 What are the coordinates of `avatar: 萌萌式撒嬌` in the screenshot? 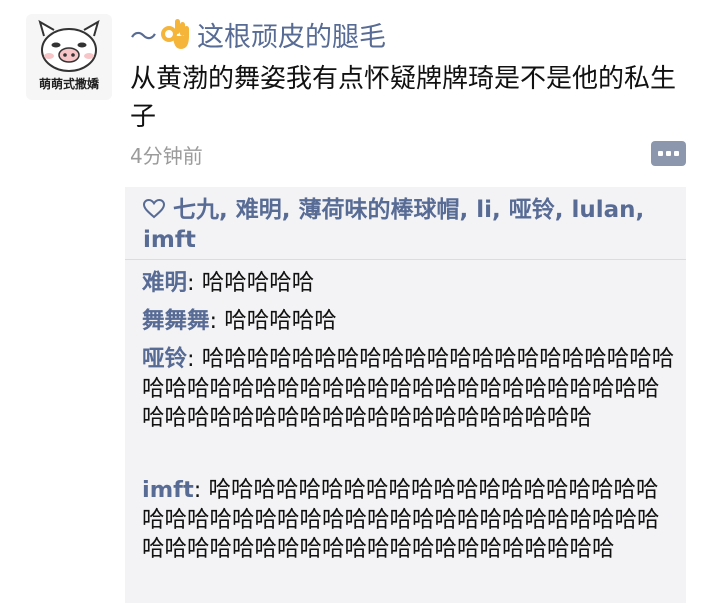 It's located at (69, 57).